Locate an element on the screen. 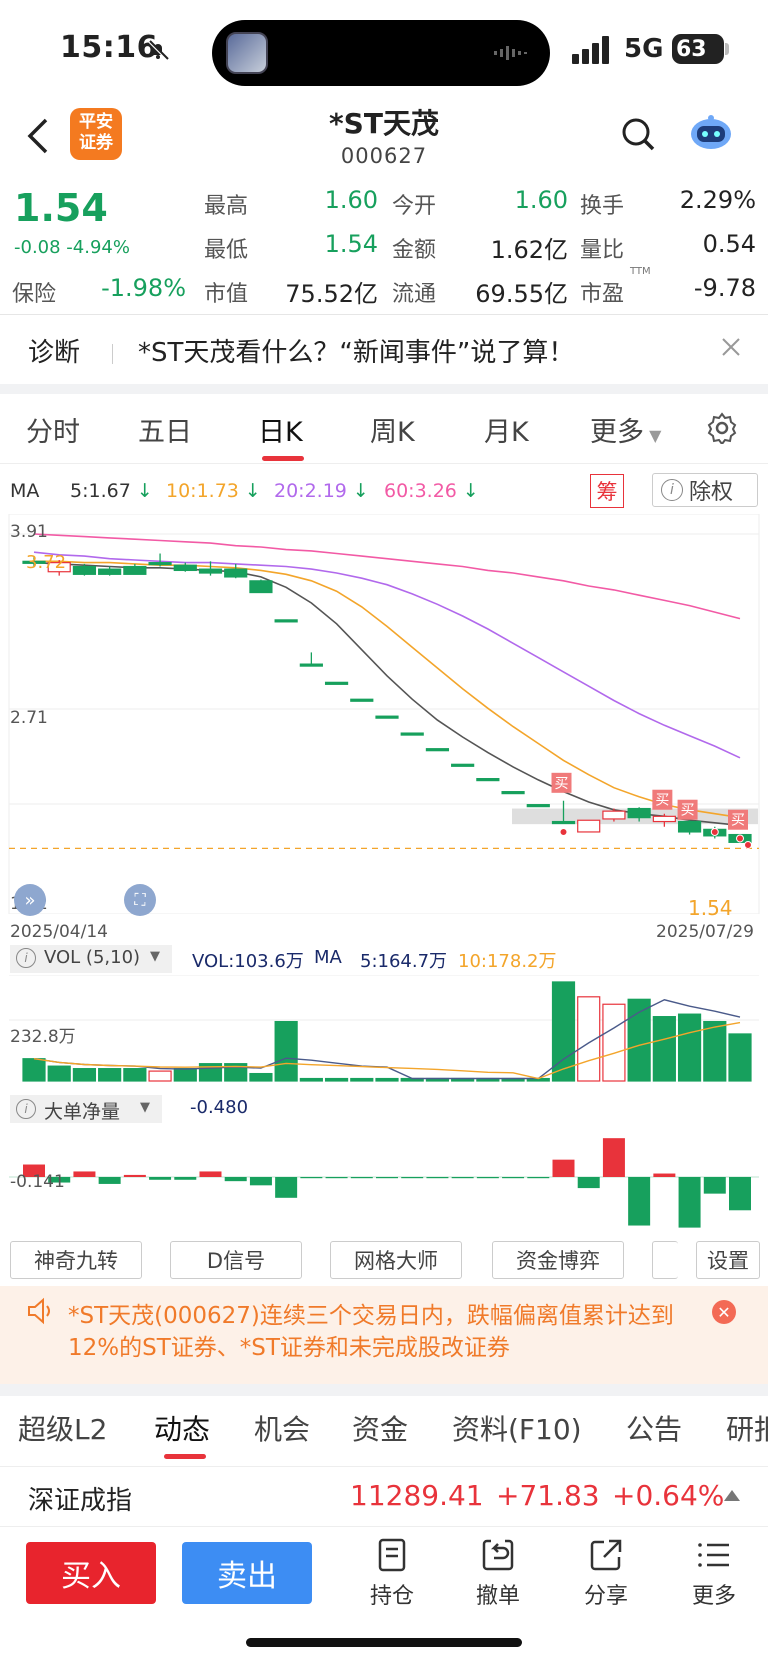  share-label: 分享 is located at coordinates (605, 1596).